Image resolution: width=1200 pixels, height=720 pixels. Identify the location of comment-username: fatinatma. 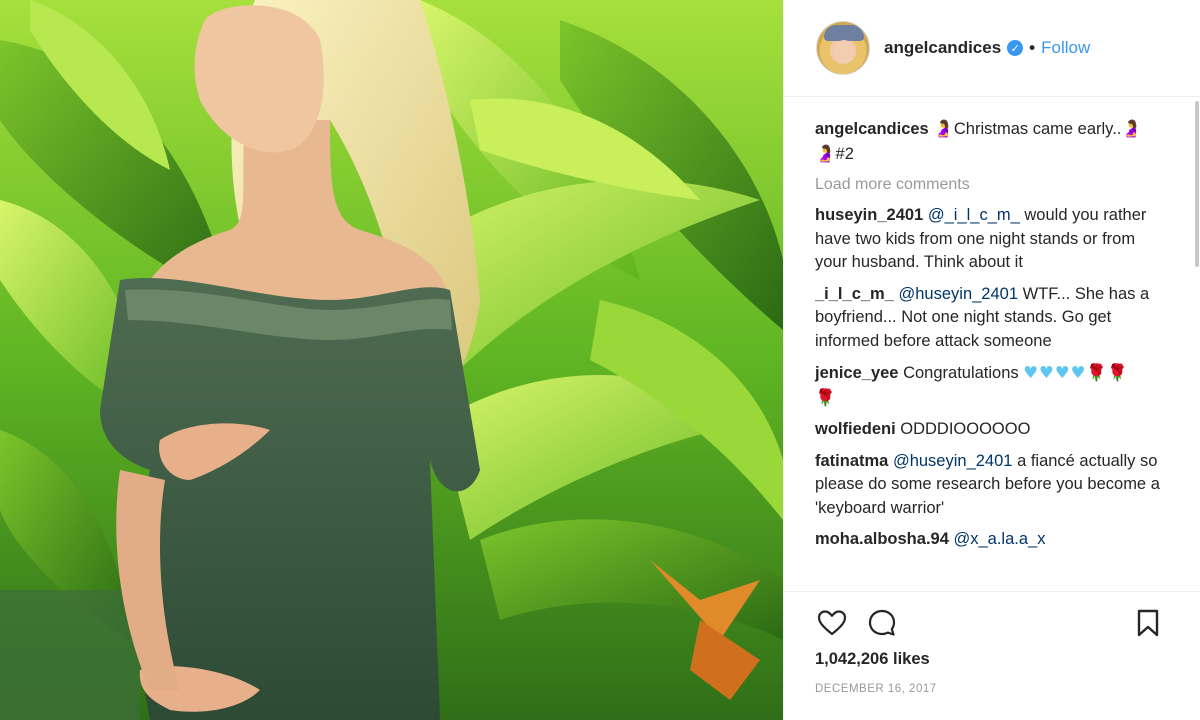
(851, 461).